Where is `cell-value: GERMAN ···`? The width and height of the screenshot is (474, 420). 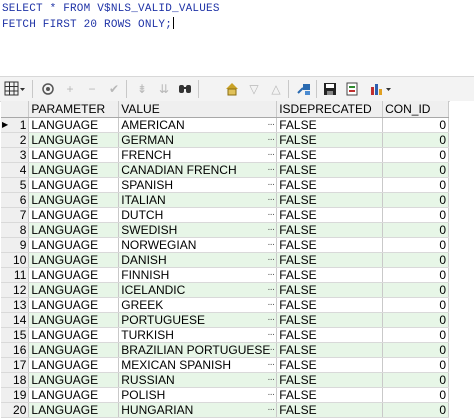
cell-value: GERMAN ··· is located at coordinates (198, 140).